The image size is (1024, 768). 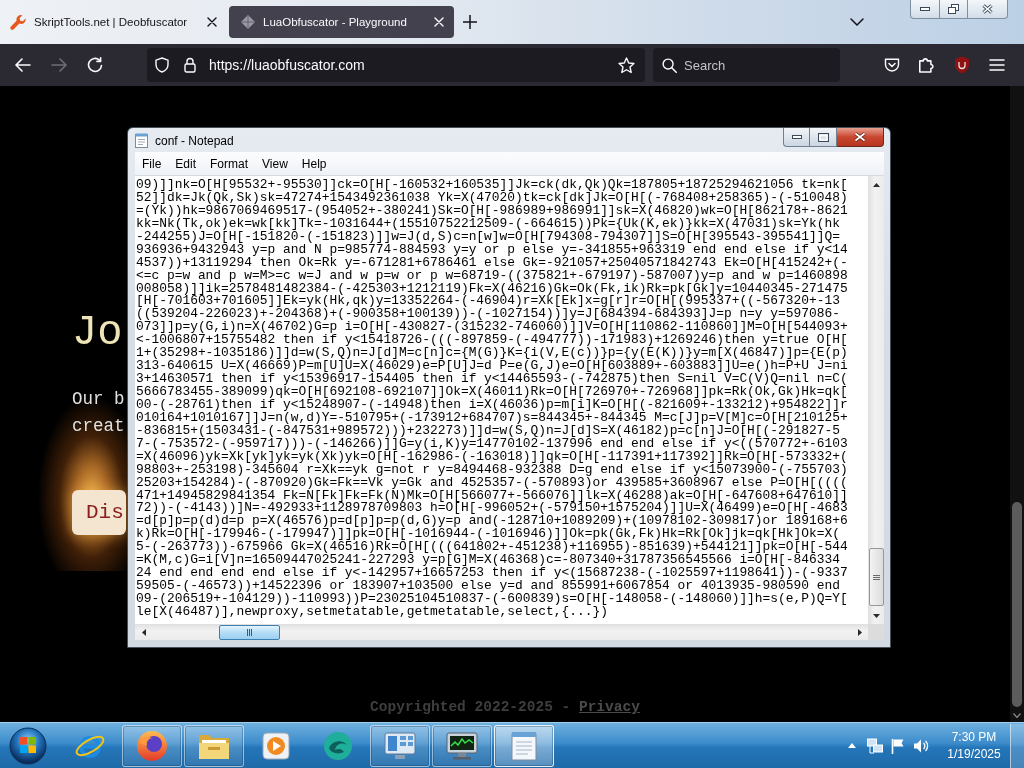 I want to click on window-title: conf - Notepad, so click(x=194, y=141).